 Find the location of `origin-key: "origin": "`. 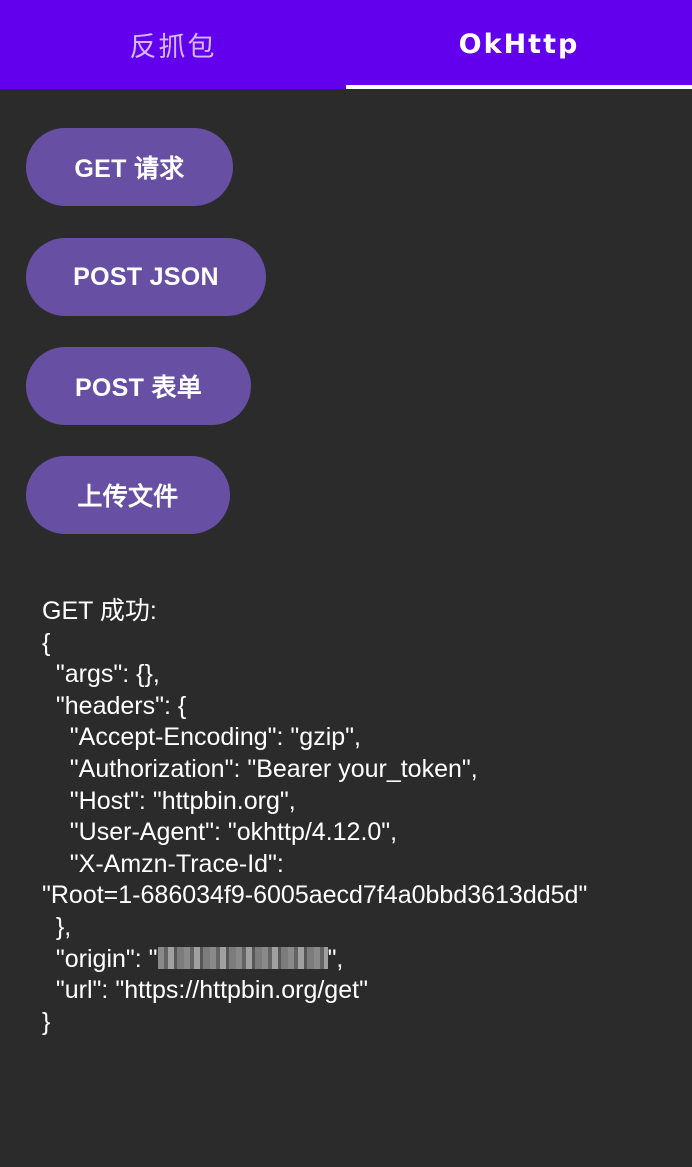

origin-key: "origin": " is located at coordinates (100, 958).